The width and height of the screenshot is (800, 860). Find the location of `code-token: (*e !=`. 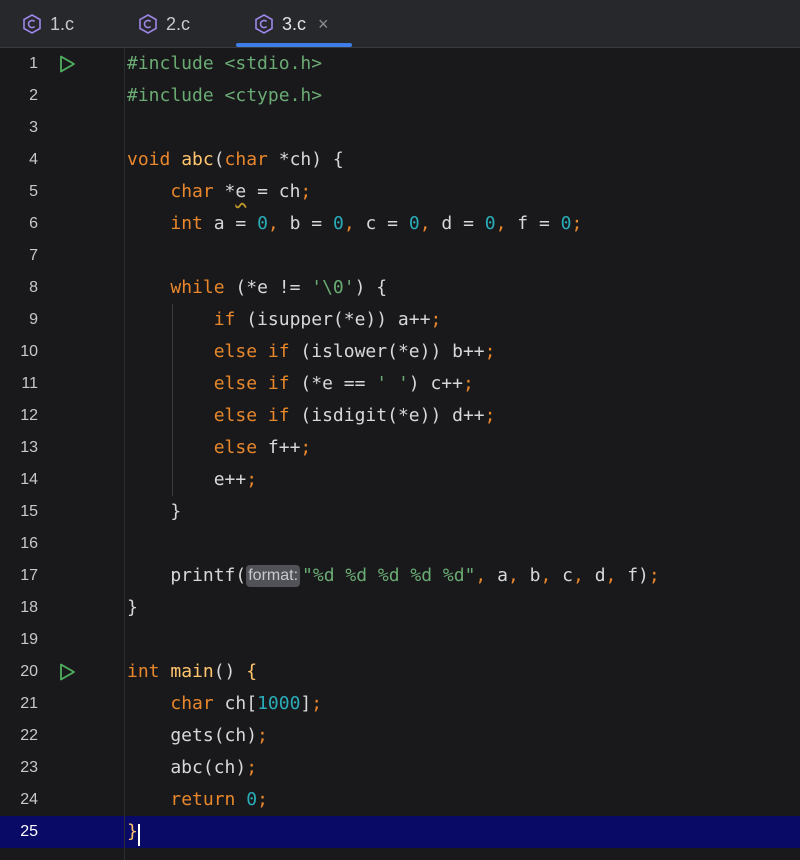

code-token: (*e != is located at coordinates (273, 287).